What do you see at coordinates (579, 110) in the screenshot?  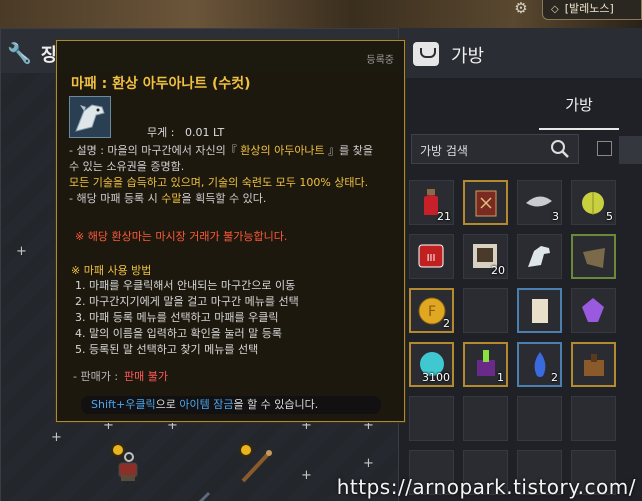 I see `tab-bag: 가방` at bounding box center [579, 110].